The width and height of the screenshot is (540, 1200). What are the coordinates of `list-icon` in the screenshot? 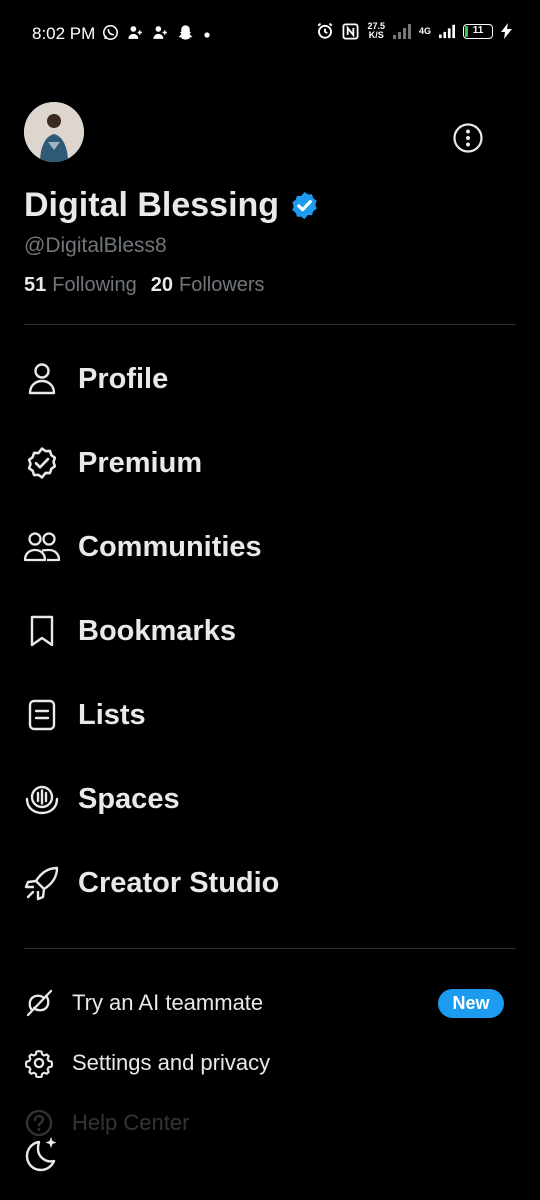 It's located at (42, 715).